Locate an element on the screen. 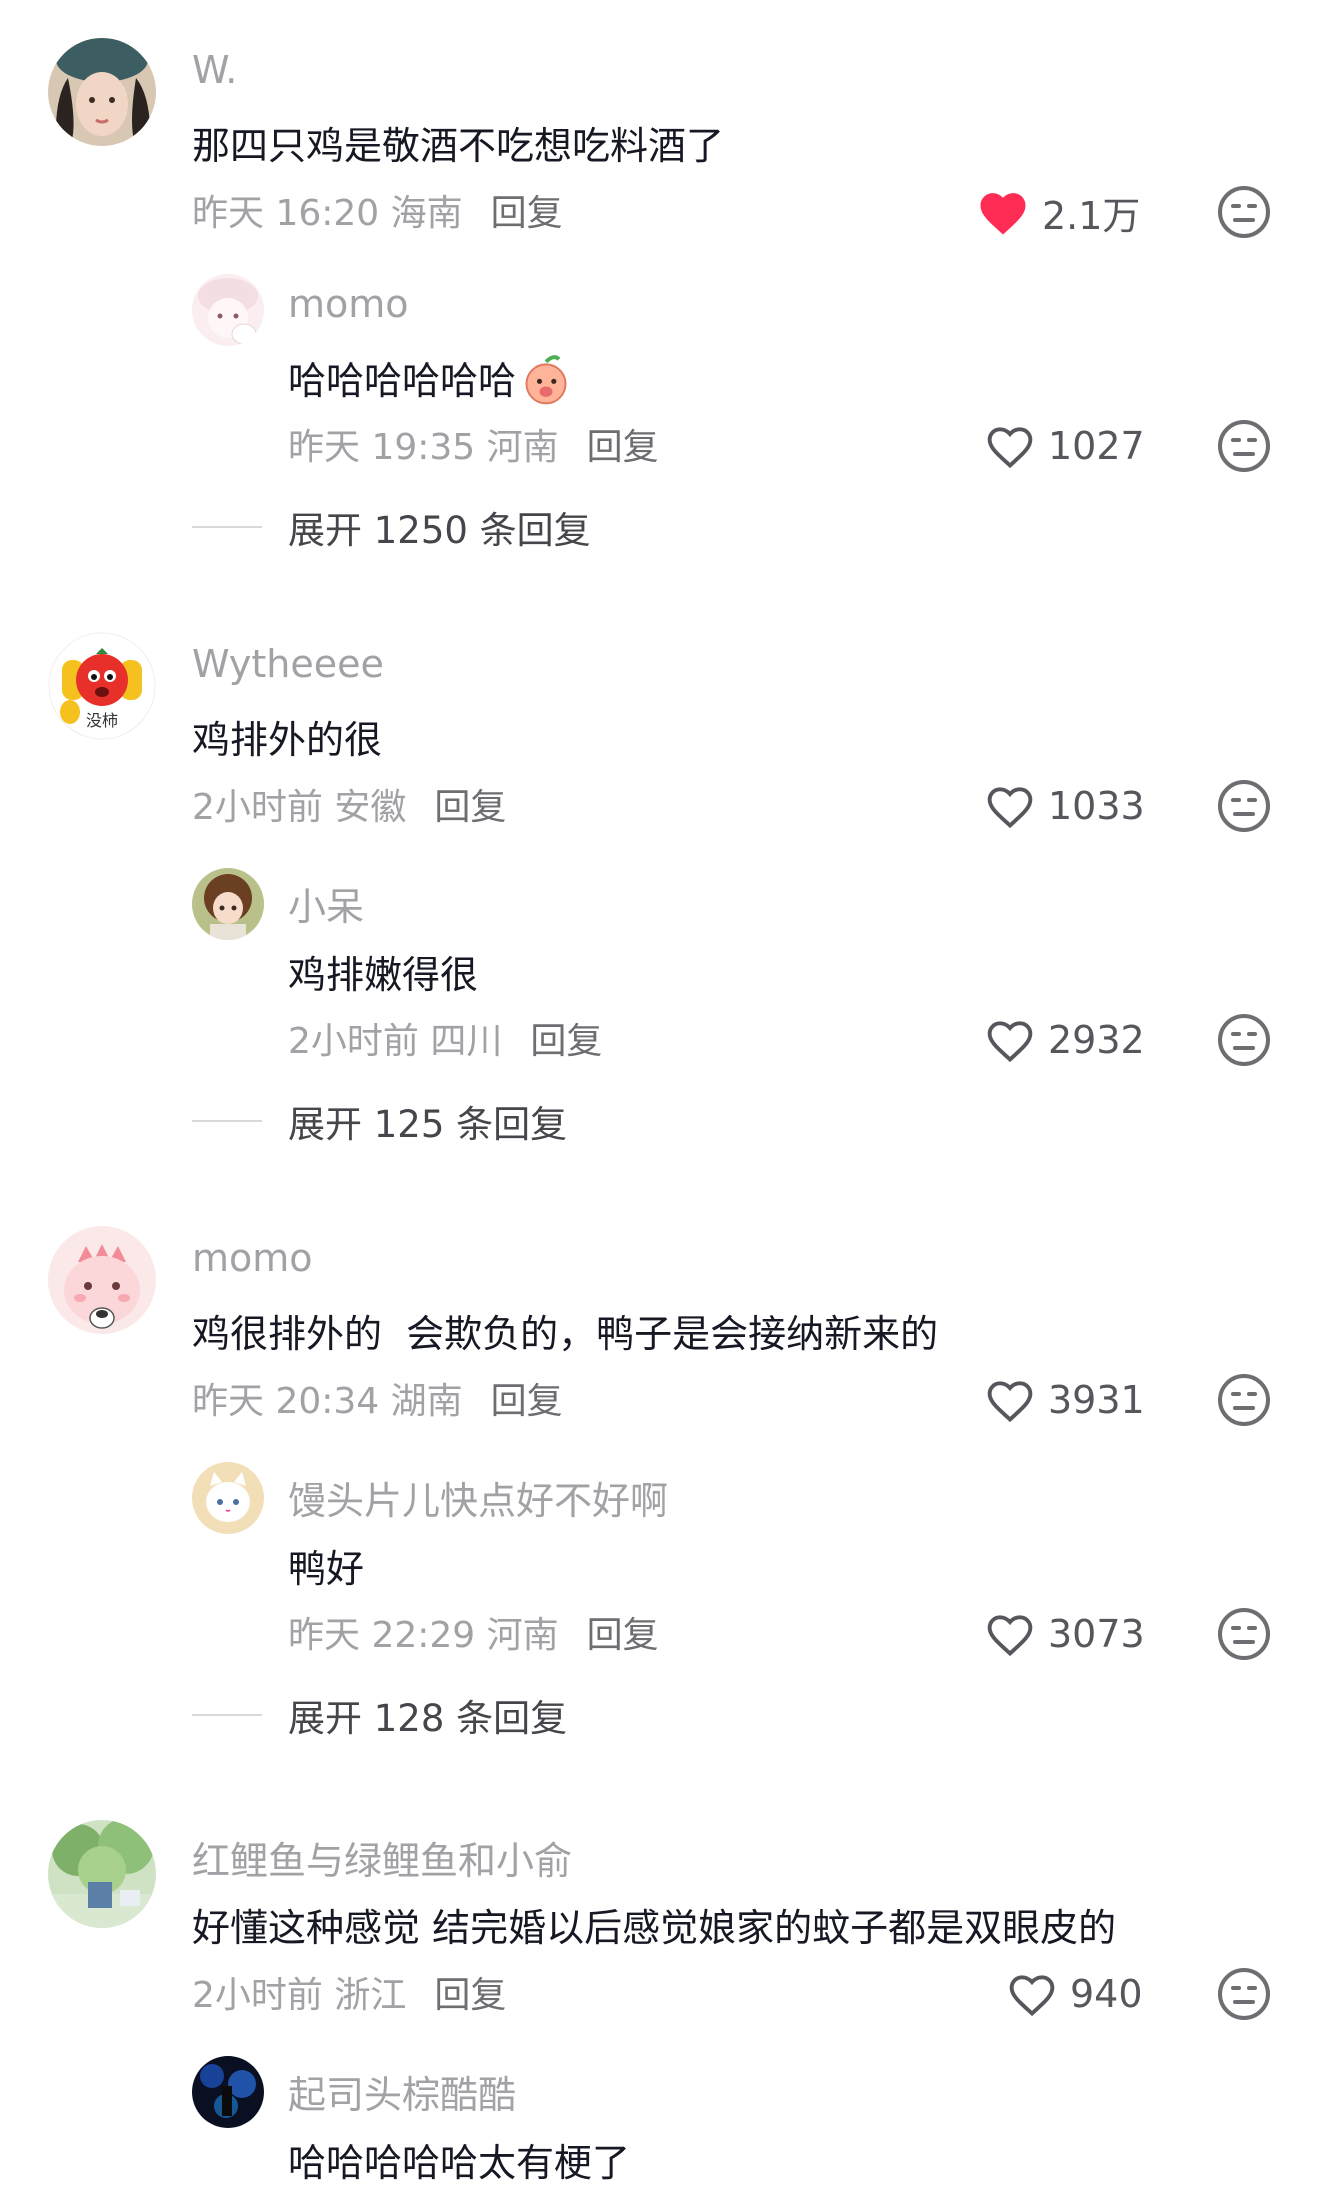 This screenshot has width=1320, height=2193. like-count: 2932 is located at coordinates (1096, 1040).